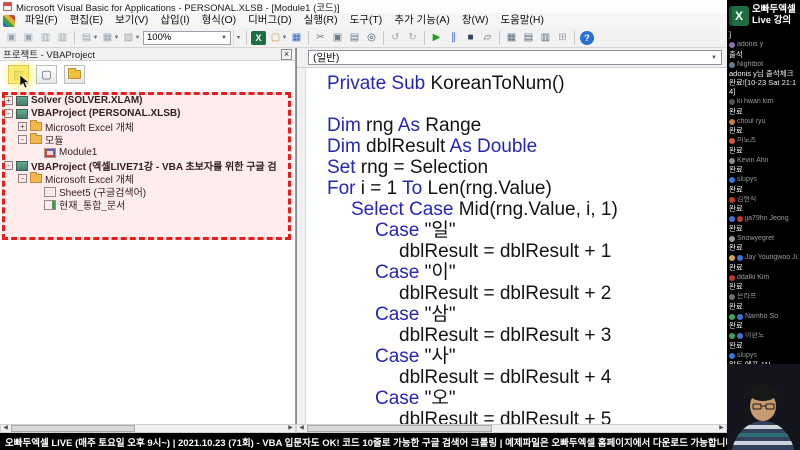 This screenshot has width=800, height=450. I want to click on tree-item-8: 현재_통합_문서, so click(146, 204).